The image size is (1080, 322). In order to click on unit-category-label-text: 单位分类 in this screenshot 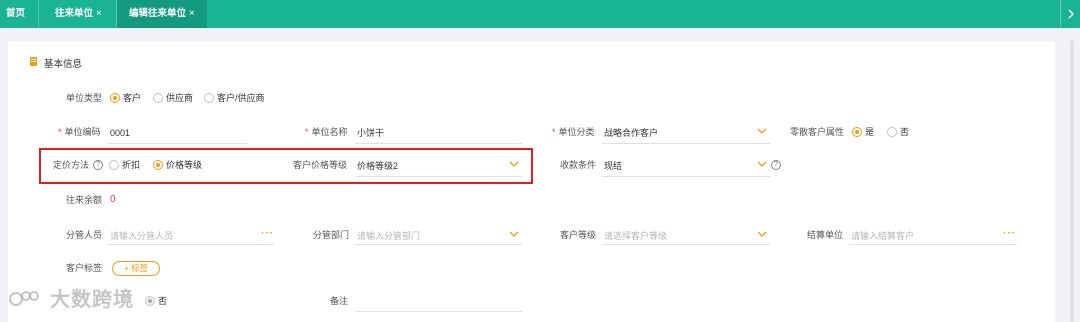, I will do `click(576, 132)`.